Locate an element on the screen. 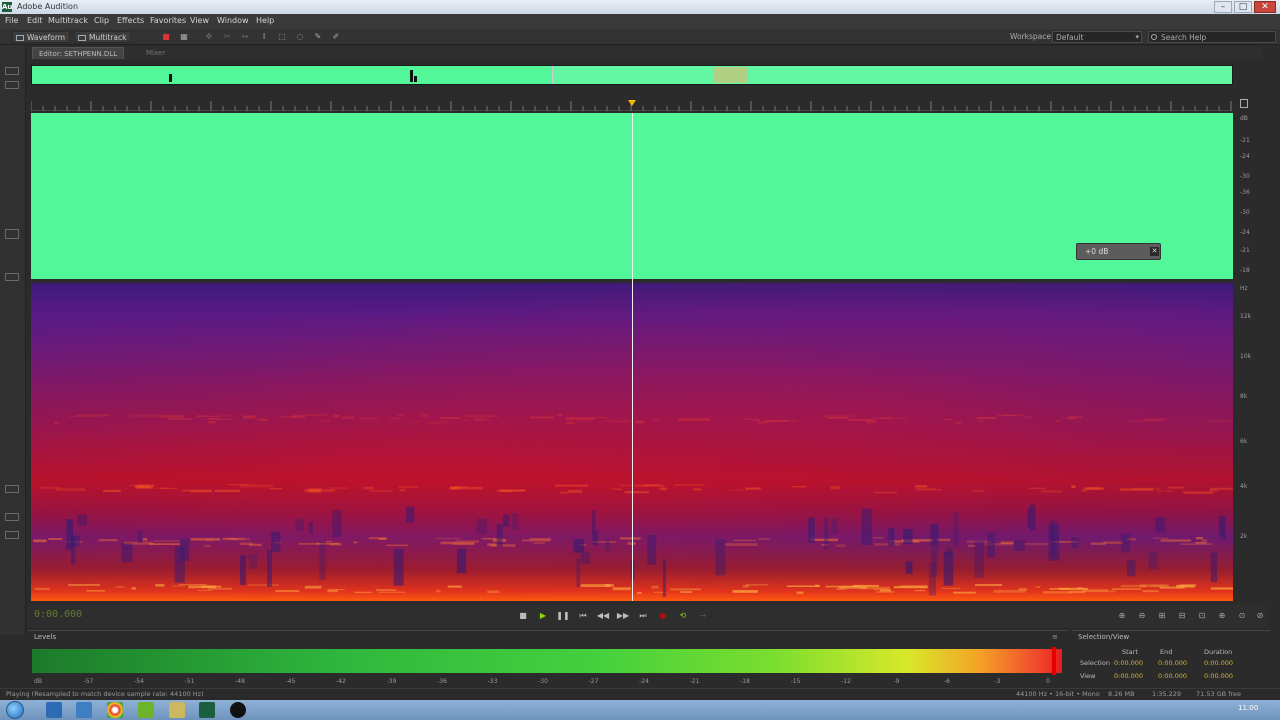  multitrack-view-button: Multitrack is located at coordinates (103, 37).